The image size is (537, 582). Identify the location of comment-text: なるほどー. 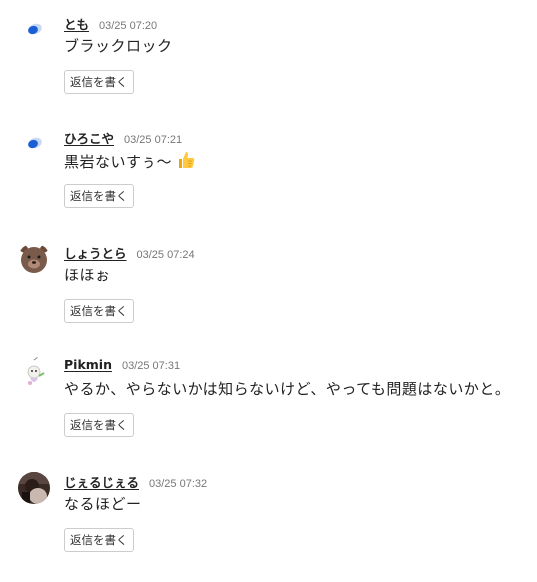
(103, 504).